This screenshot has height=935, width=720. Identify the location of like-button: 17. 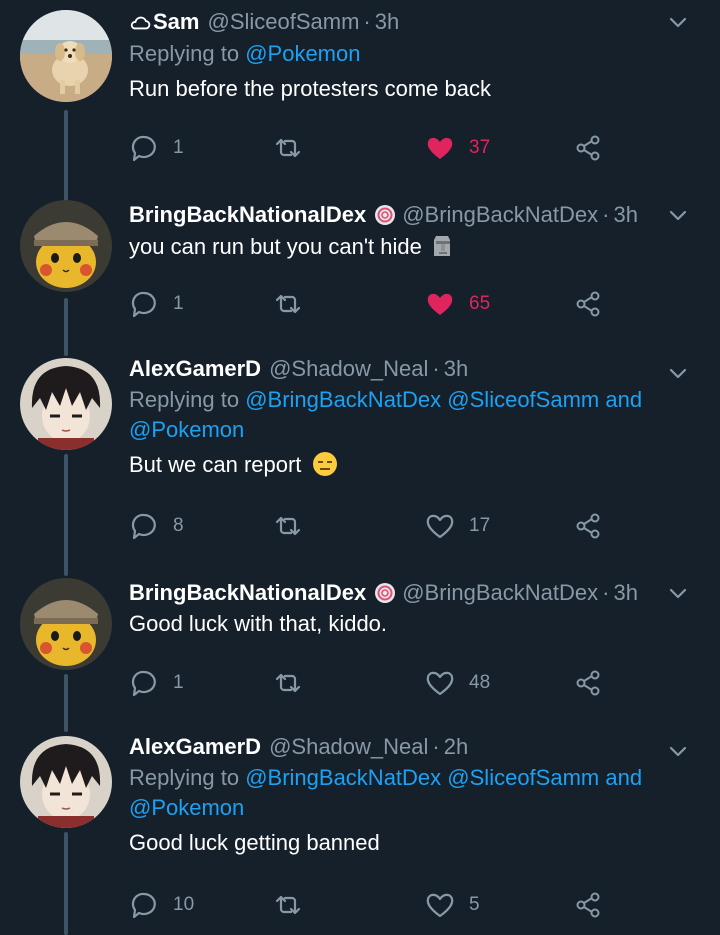
(457, 526).